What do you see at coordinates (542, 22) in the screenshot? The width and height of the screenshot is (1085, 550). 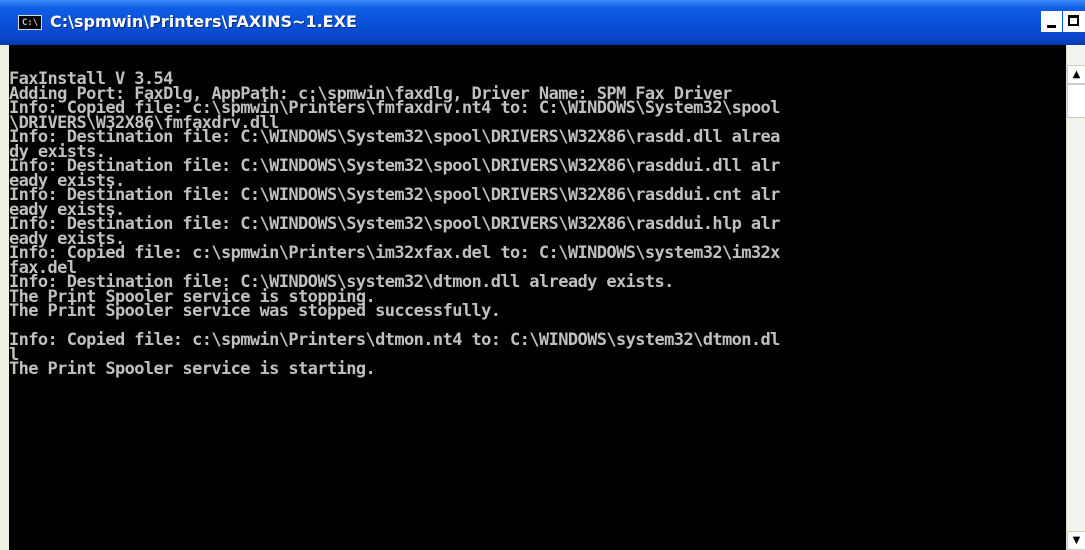 I see `title-bar: C:\ C:\spmwin\Printers\FAXINS~1.EXE` at bounding box center [542, 22].